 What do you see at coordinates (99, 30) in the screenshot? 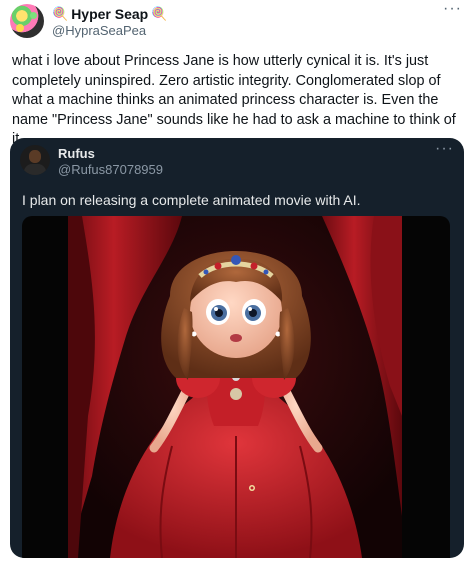
I see `user-handle: @HypraSeaPea` at bounding box center [99, 30].